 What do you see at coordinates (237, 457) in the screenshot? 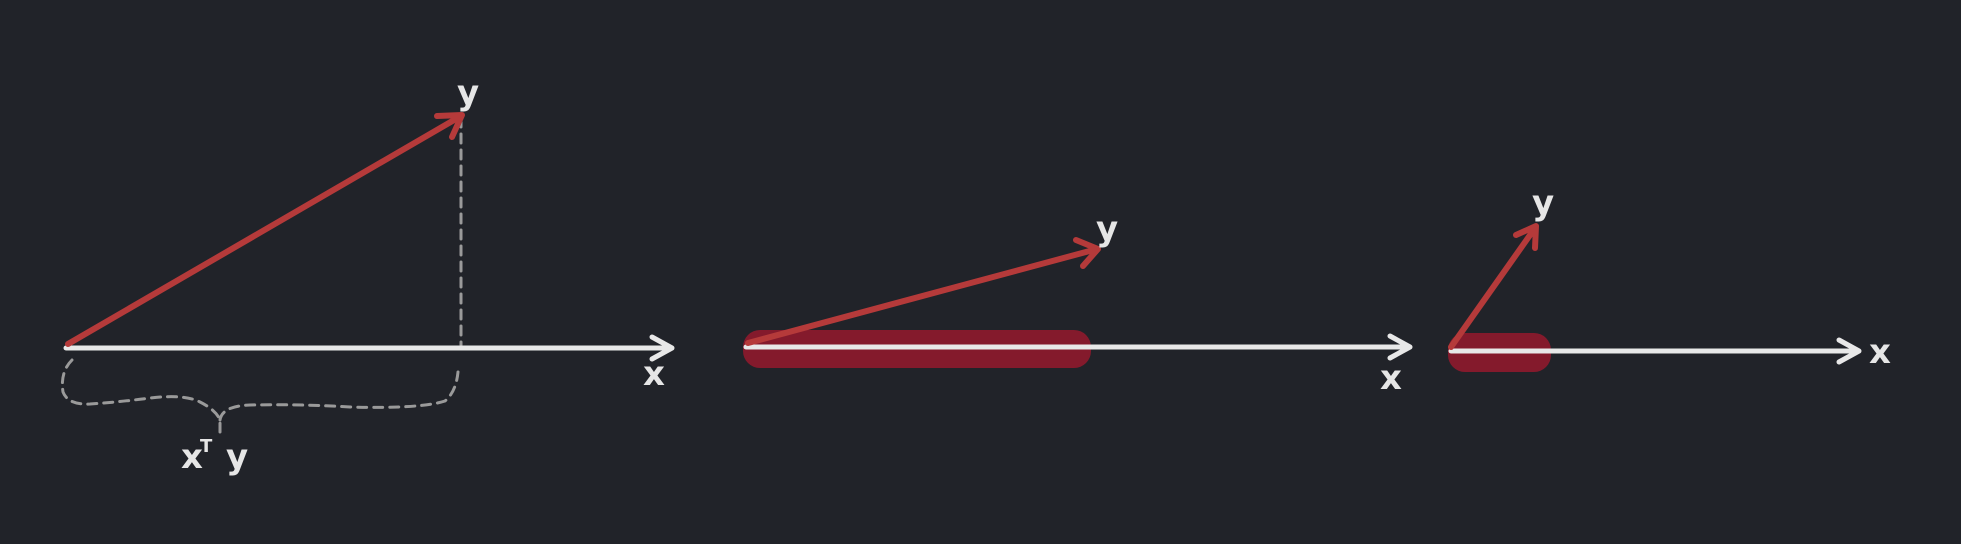
I see `brace-label-y: y` at bounding box center [237, 457].